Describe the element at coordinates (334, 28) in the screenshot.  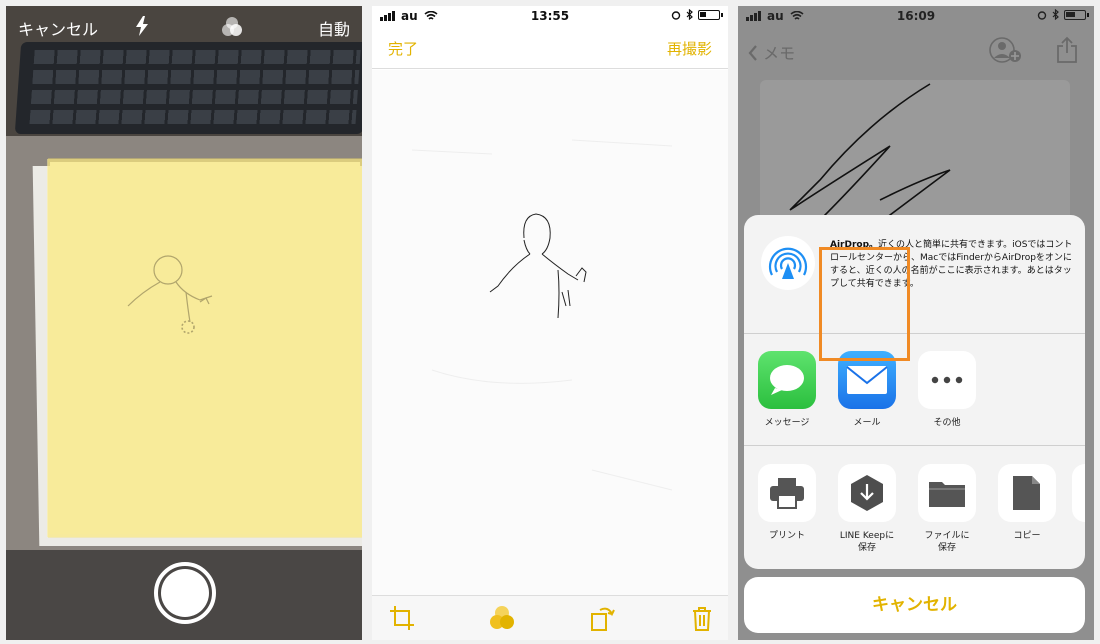
I see `auto-mode-button: 自動` at that location.